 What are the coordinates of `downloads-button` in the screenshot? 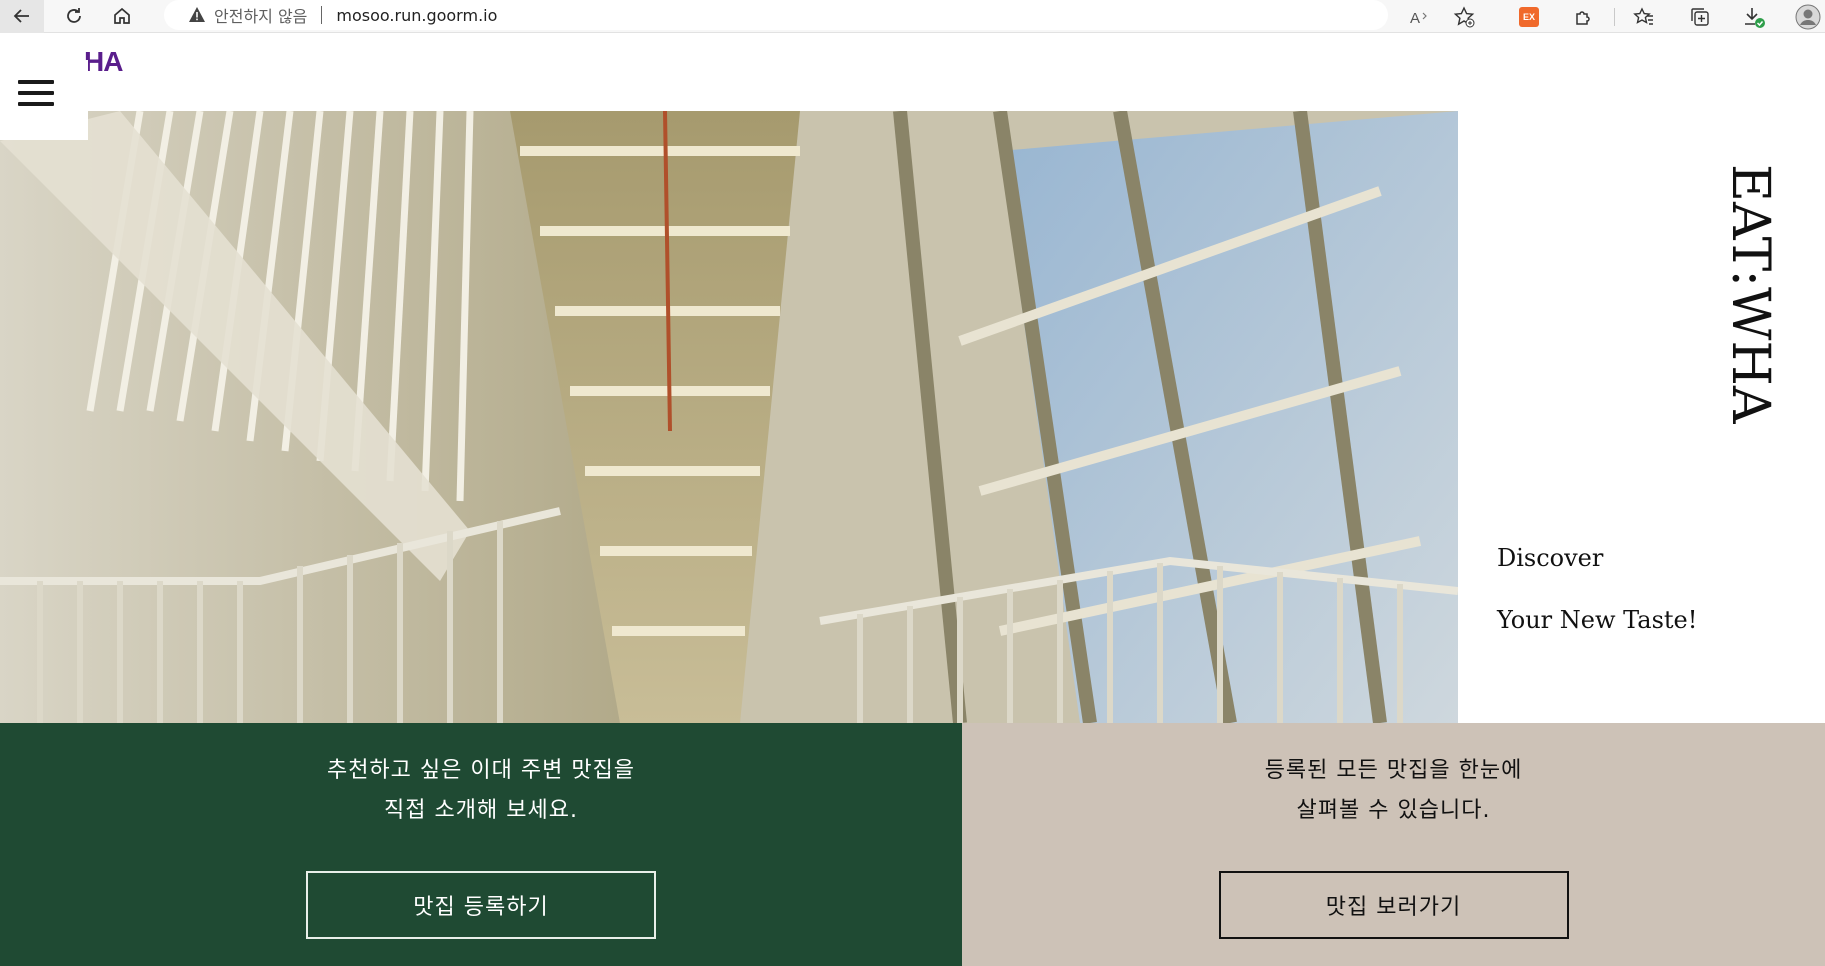 It's located at (1754, 17).